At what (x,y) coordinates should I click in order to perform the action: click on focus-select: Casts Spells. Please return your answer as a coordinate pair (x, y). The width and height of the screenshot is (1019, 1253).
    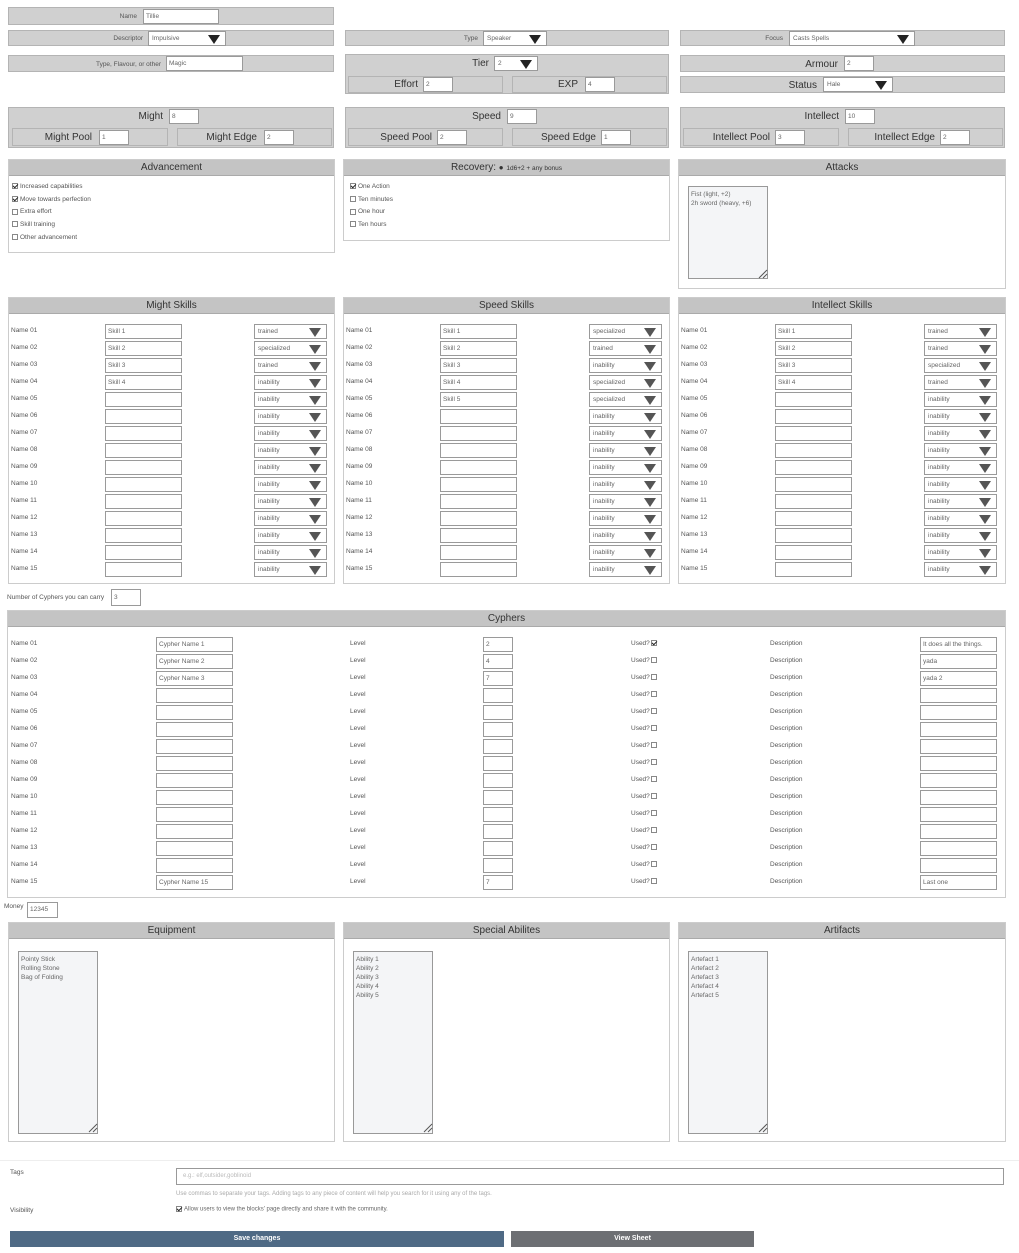
    Looking at the image, I should click on (852, 38).